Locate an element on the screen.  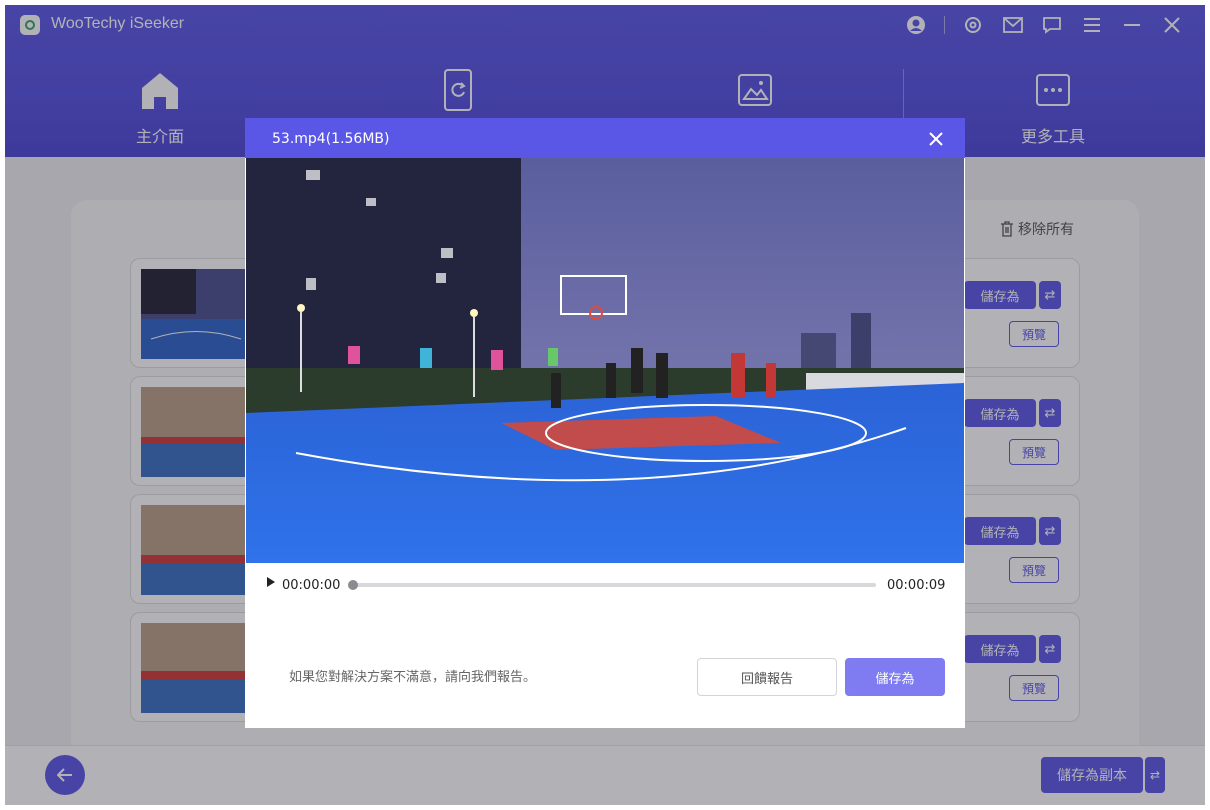
video-controls: 00:00:00 00:00:09 is located at coordinates (605, 583).